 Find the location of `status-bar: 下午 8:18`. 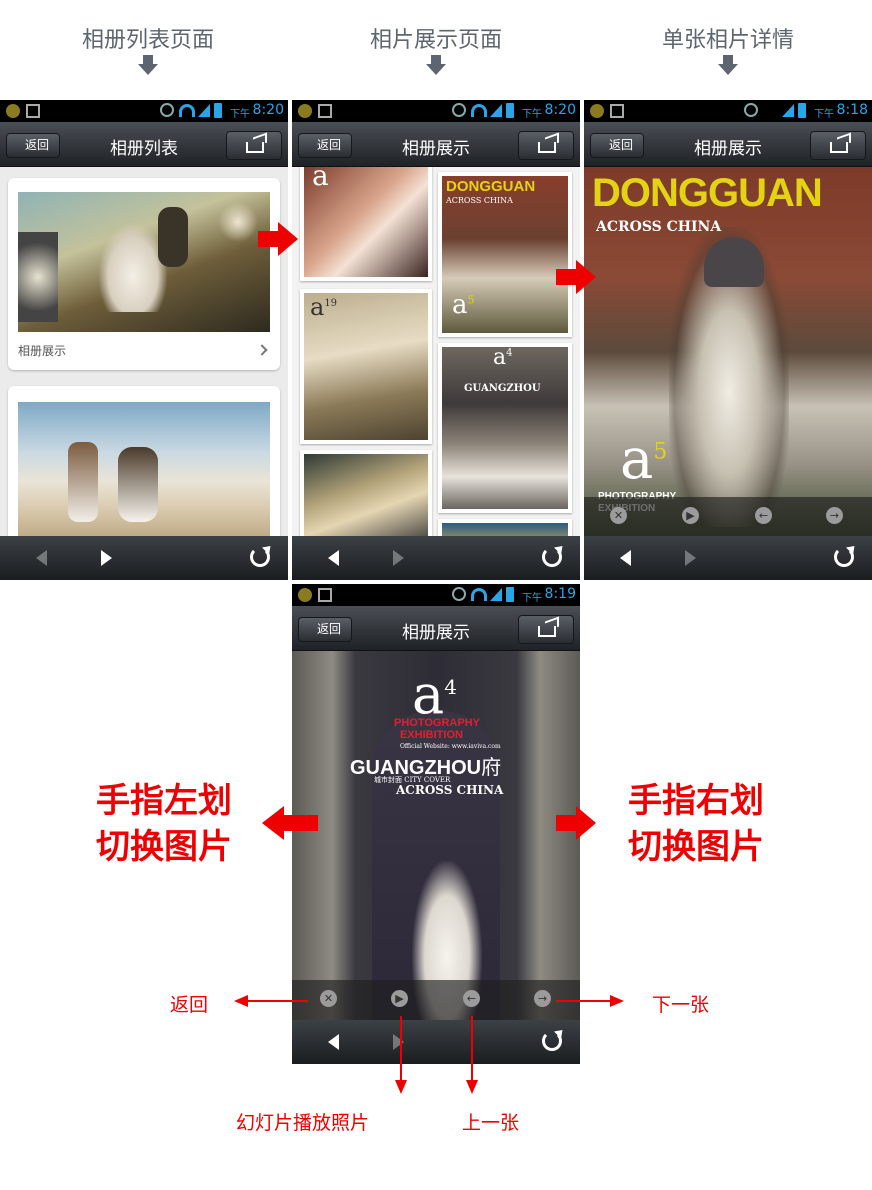

status-bar: 下午 8:18 is located at coordinates (728, 111).